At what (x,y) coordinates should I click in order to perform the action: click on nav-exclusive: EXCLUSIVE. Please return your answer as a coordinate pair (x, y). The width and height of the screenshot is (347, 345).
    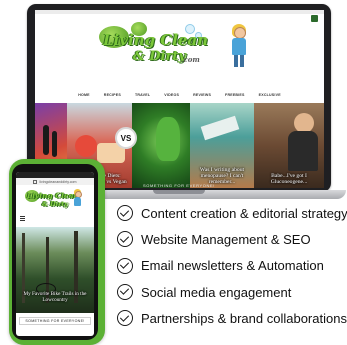
    Looking at the image, I should click on (270, 95).